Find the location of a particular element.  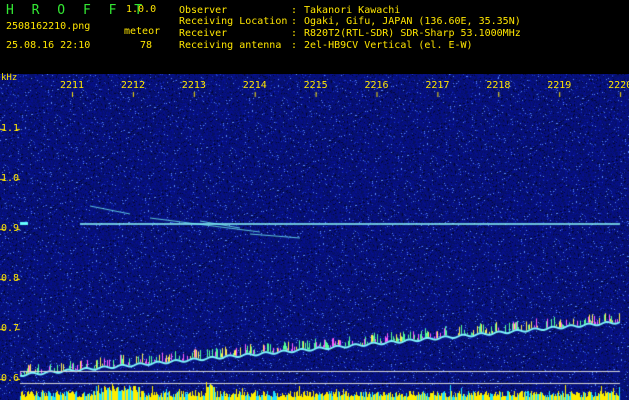

x-tick-label: 2216 is located at coordinates (376, 85).